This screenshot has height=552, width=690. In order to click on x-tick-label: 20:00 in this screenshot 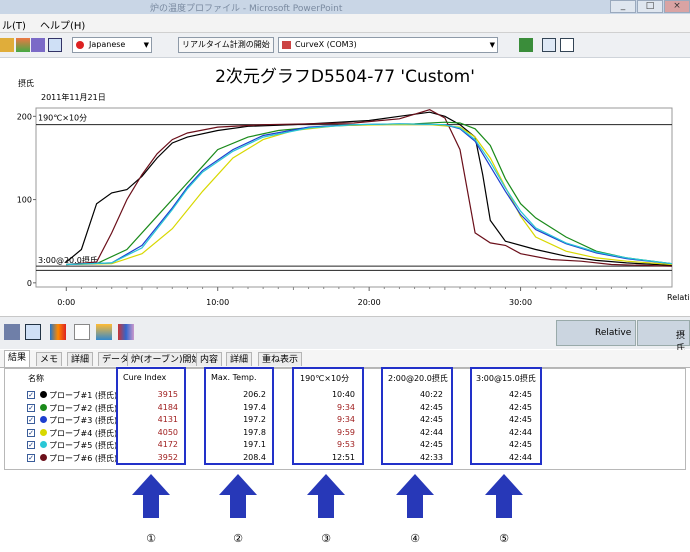, I will do `click(369, 302)`.